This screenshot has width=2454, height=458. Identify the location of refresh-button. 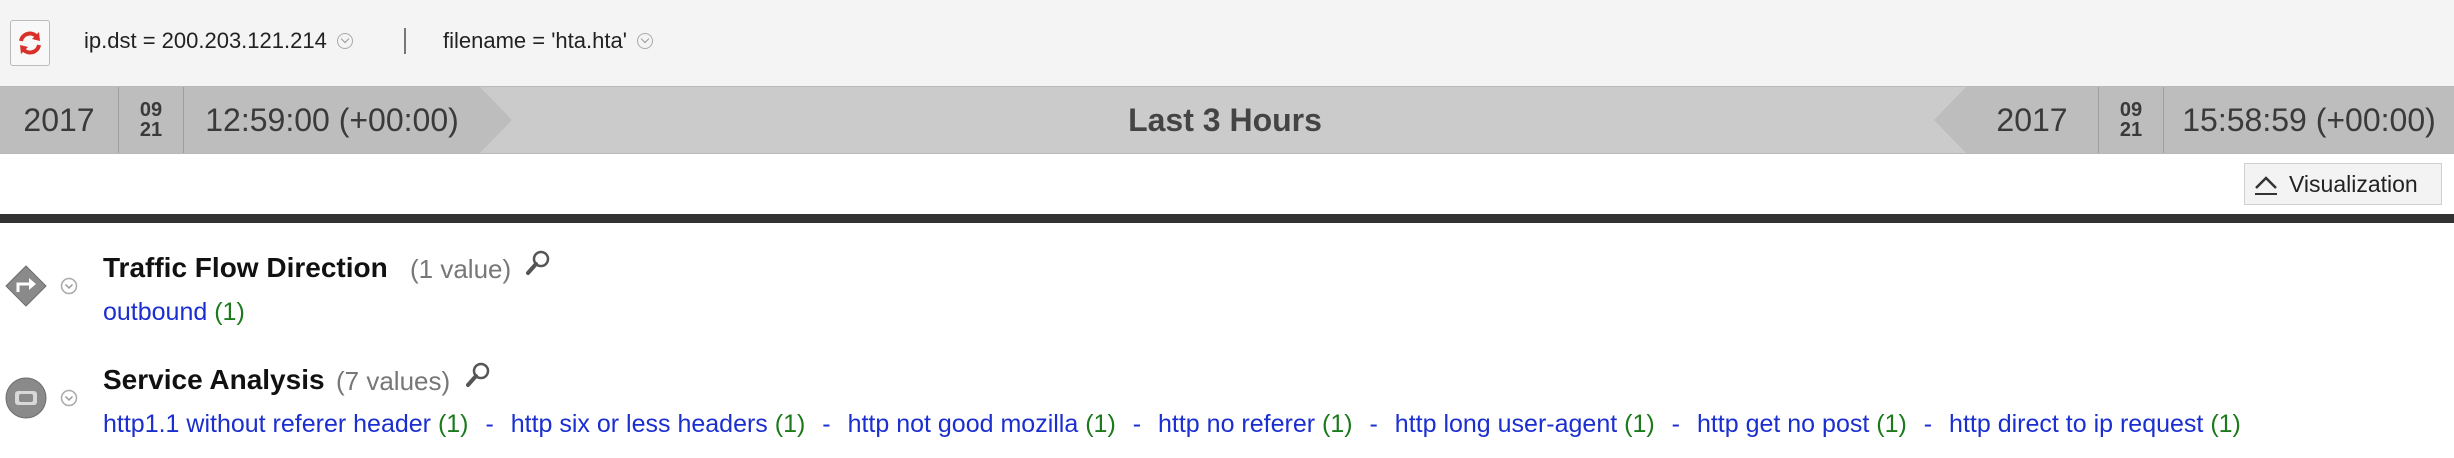
(30, 43).